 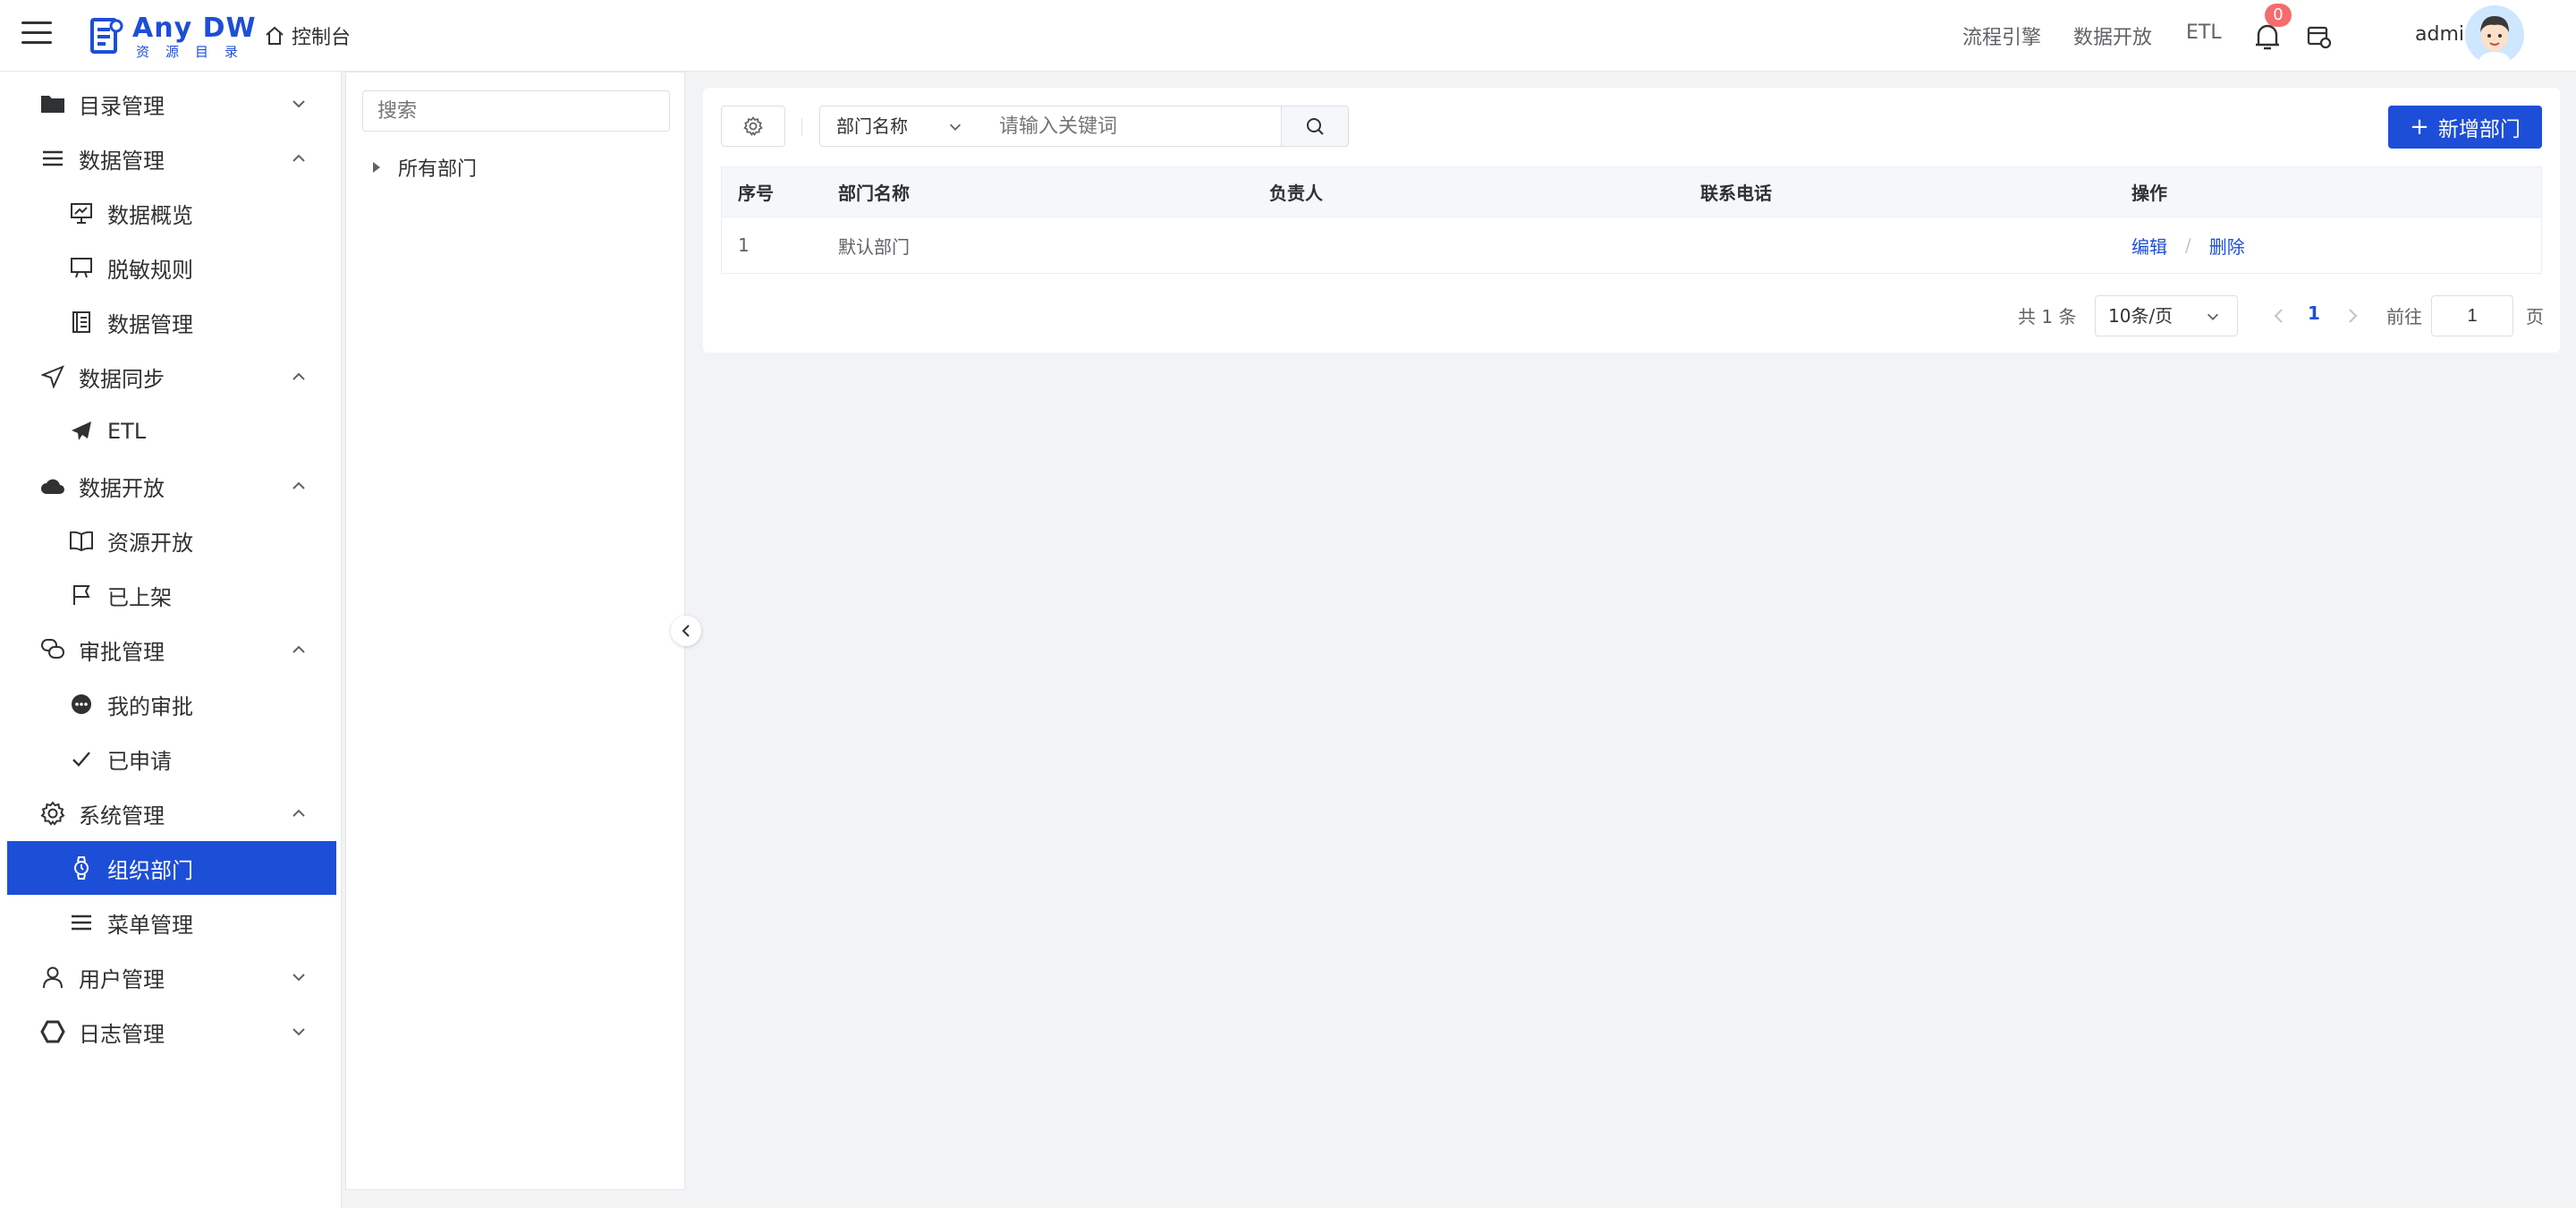 I want to click on sidebar-item-data-overview: 数据概览, so click(x=171, y=213).